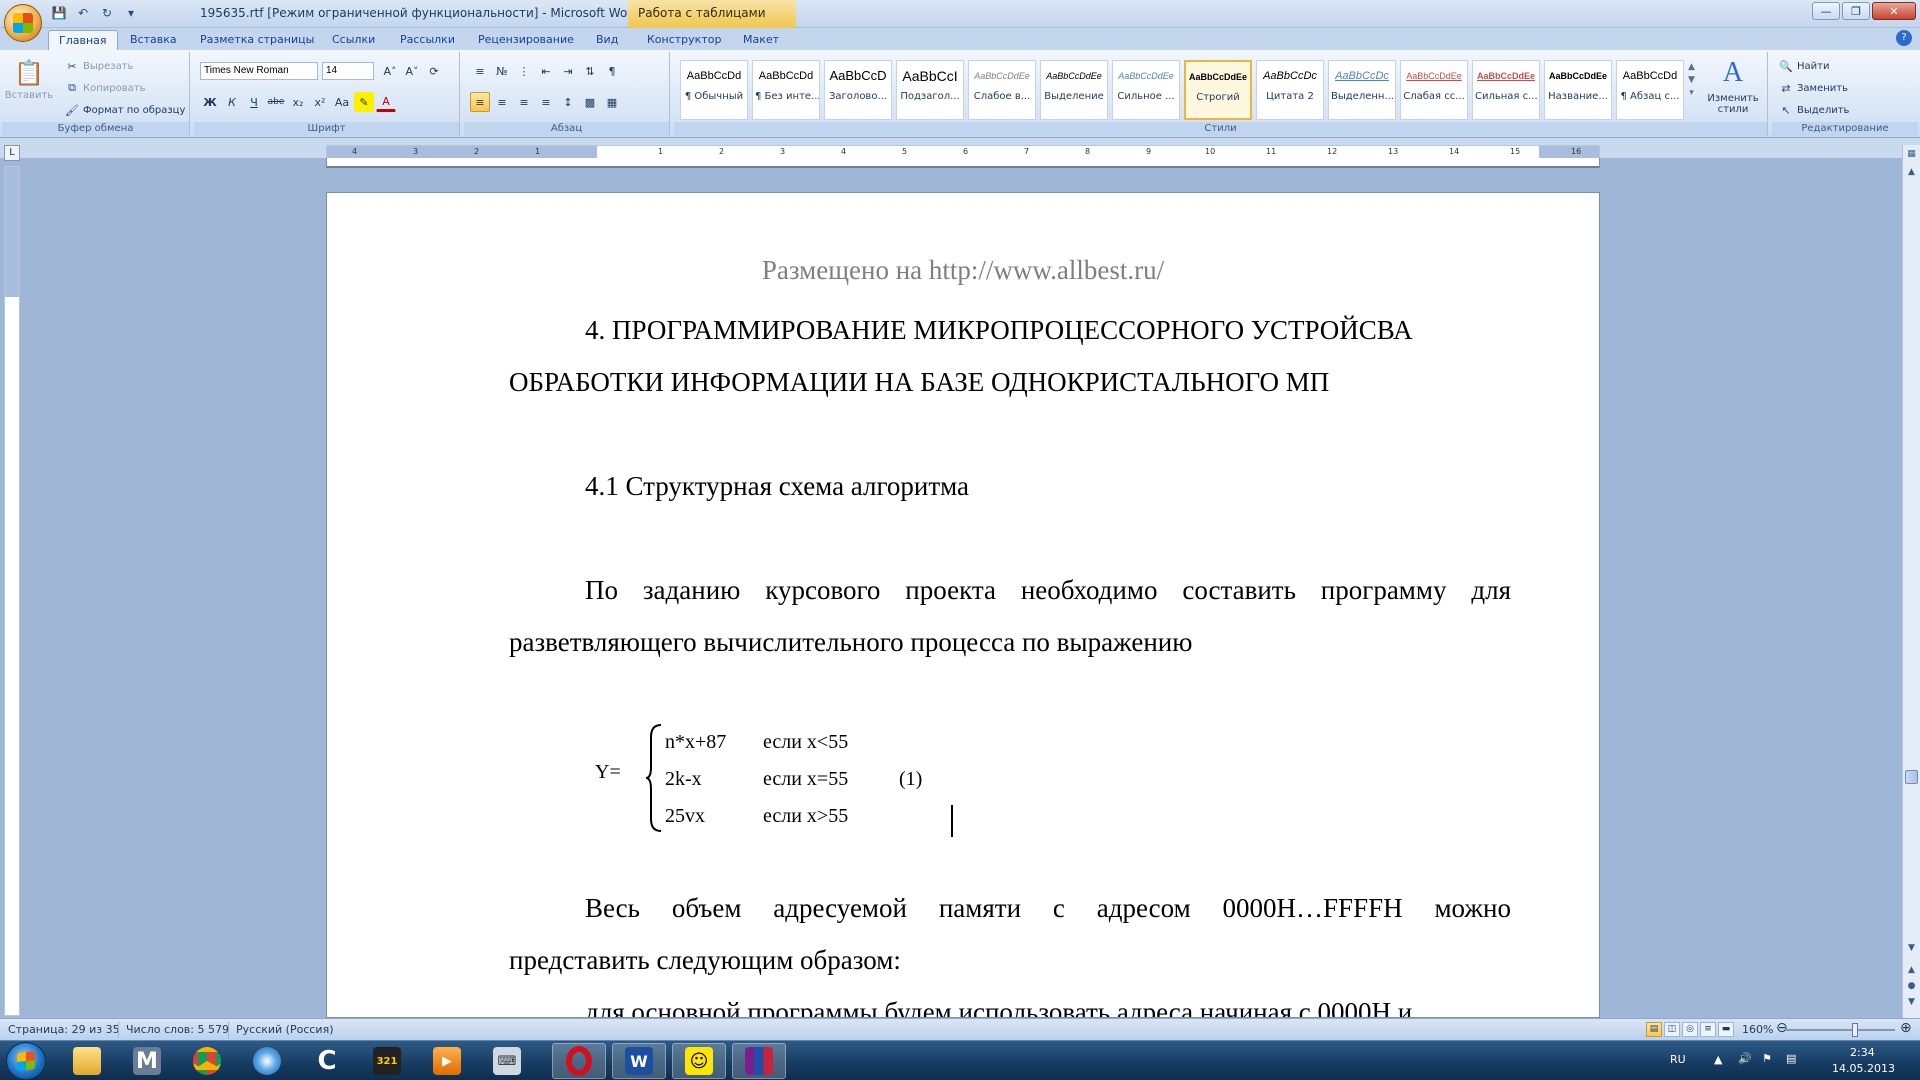 The image size is (1920, 1080). What do you see at coordinates (1757, 1029) in the screenshot?
I see `zoom-level: 160%` at bounding box center [1757, 1029].